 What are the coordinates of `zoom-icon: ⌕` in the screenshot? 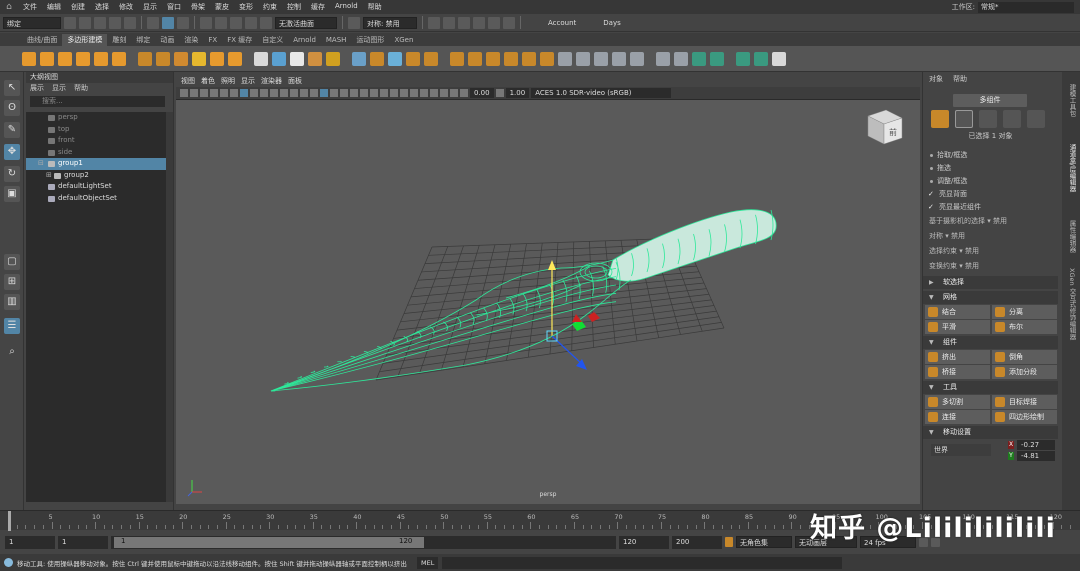 It's located at (12, 352).